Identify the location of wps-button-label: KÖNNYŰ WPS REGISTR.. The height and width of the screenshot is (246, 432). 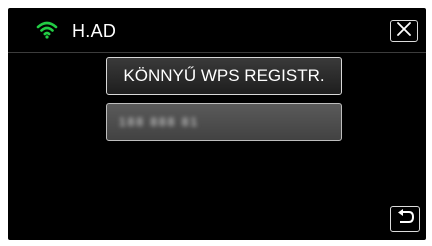
(224, 75).